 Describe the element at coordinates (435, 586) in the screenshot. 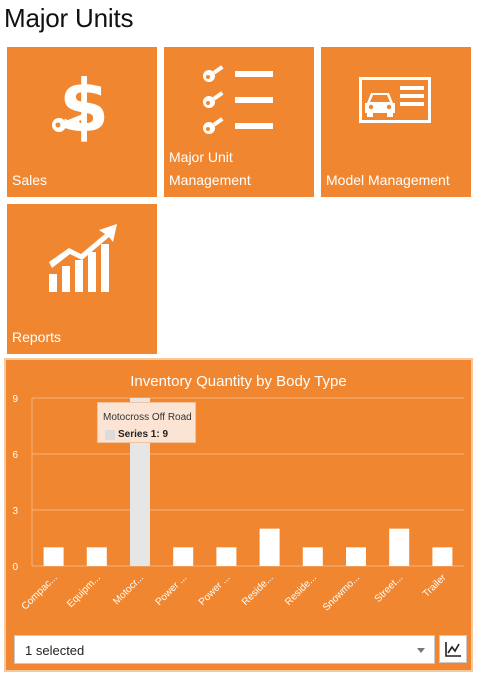

I see `x-tick-label: Trailer` at that location.